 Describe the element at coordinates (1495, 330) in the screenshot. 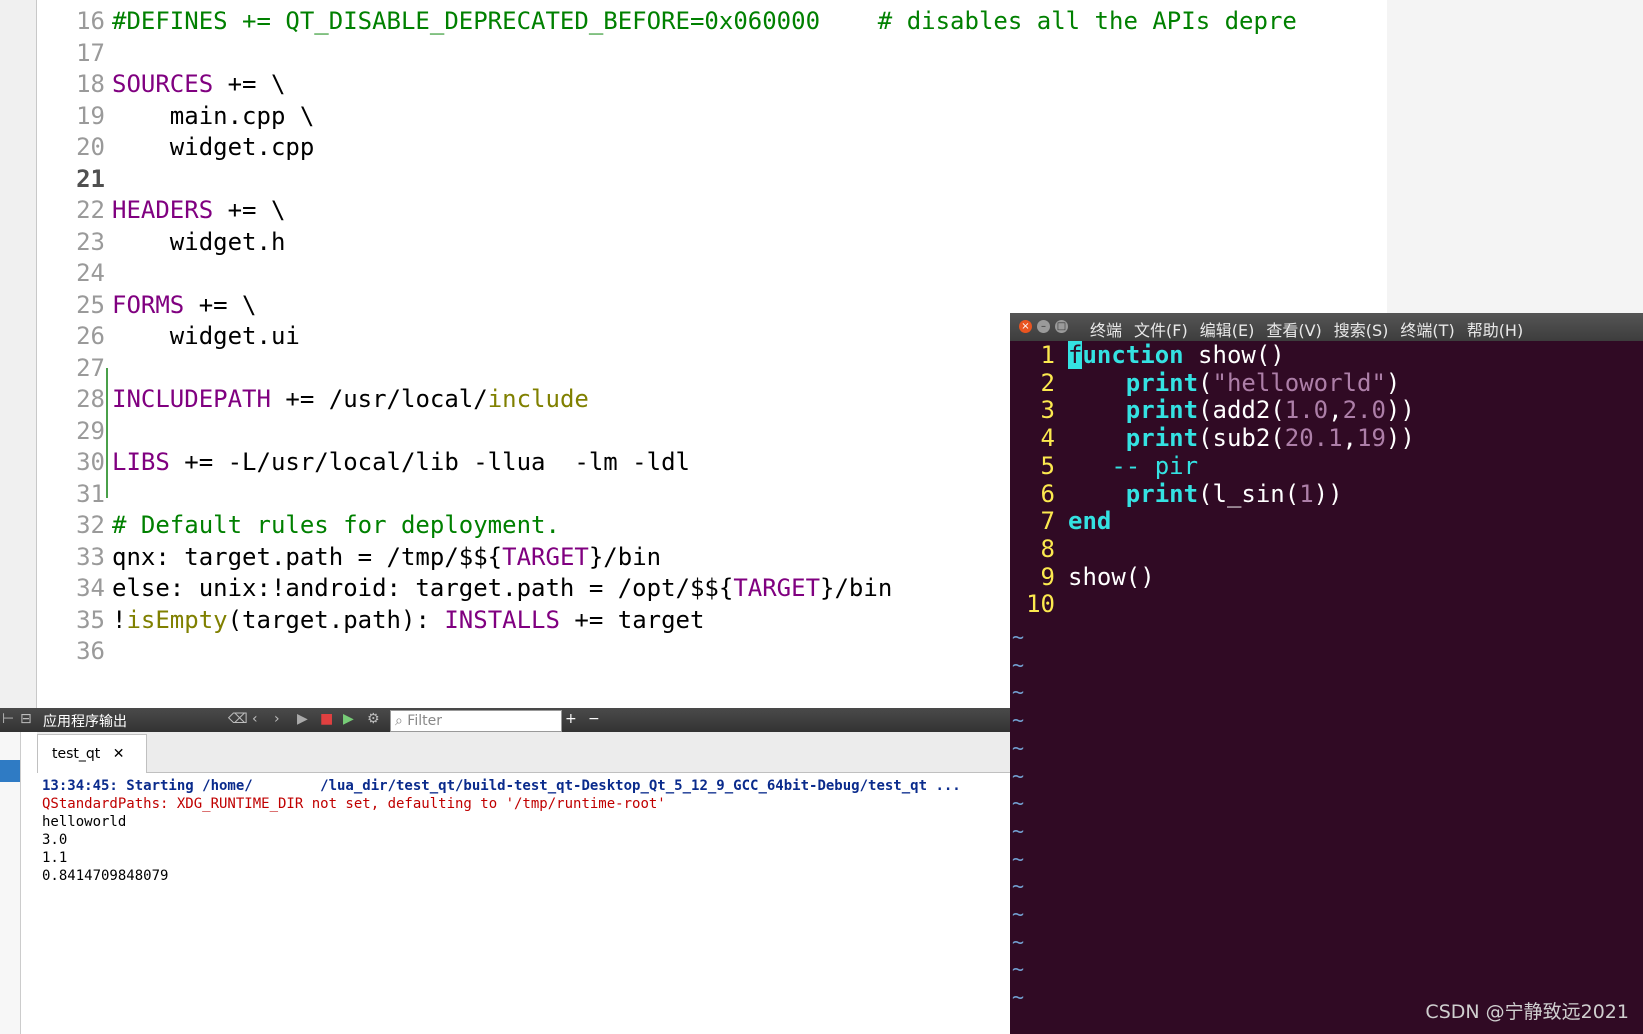

I see `terminal-menu-item: 帮助(H)` at that location.